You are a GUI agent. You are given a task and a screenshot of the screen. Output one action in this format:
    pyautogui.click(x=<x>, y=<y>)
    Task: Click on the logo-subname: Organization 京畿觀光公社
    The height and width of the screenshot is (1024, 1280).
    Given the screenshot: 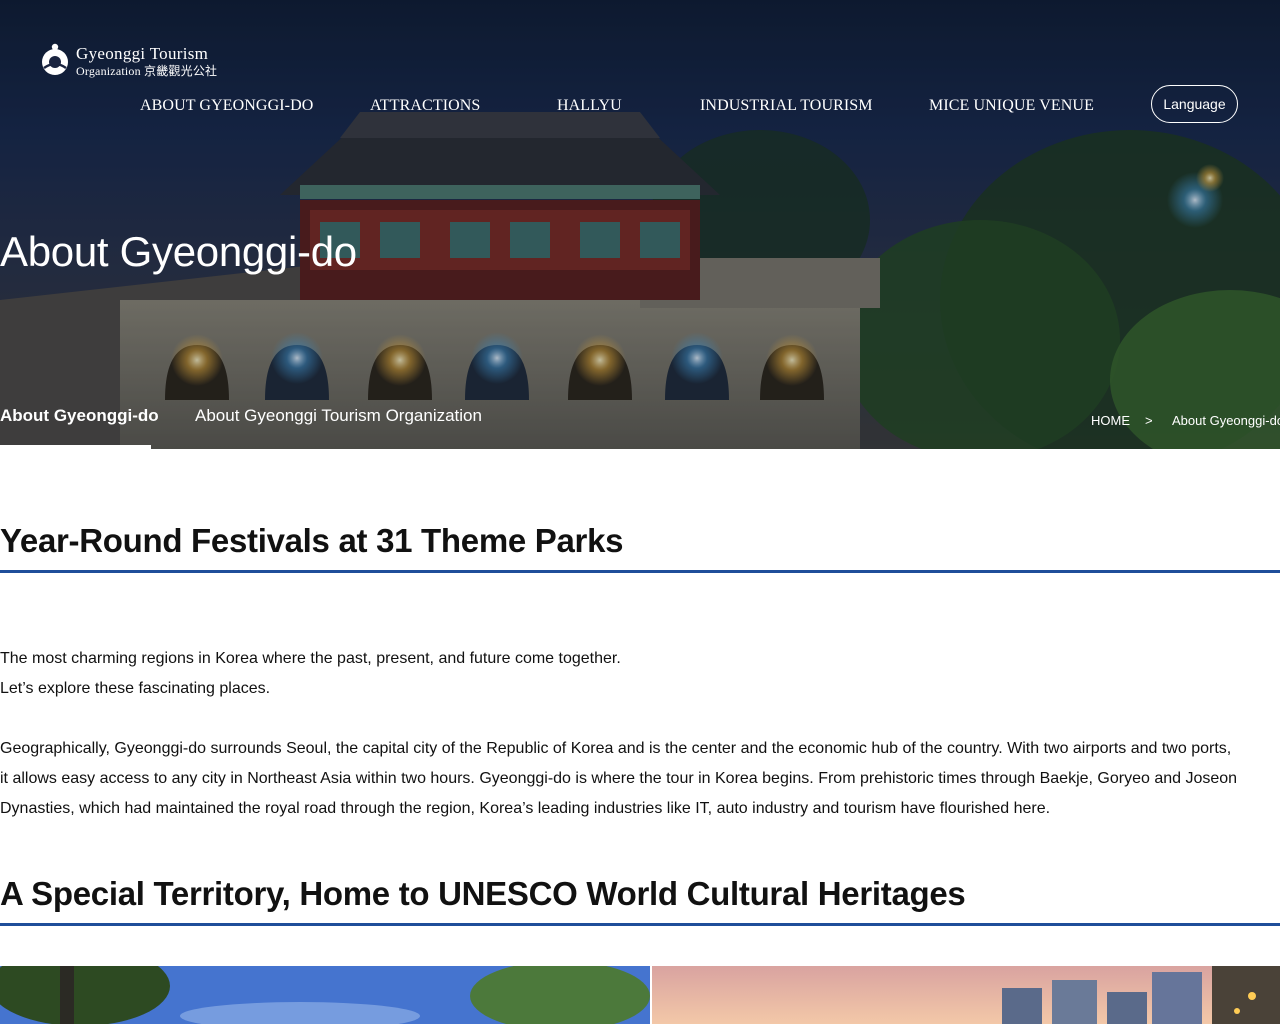 What is the action you would take?
    pyautogui.click(x=147, y=71)
    